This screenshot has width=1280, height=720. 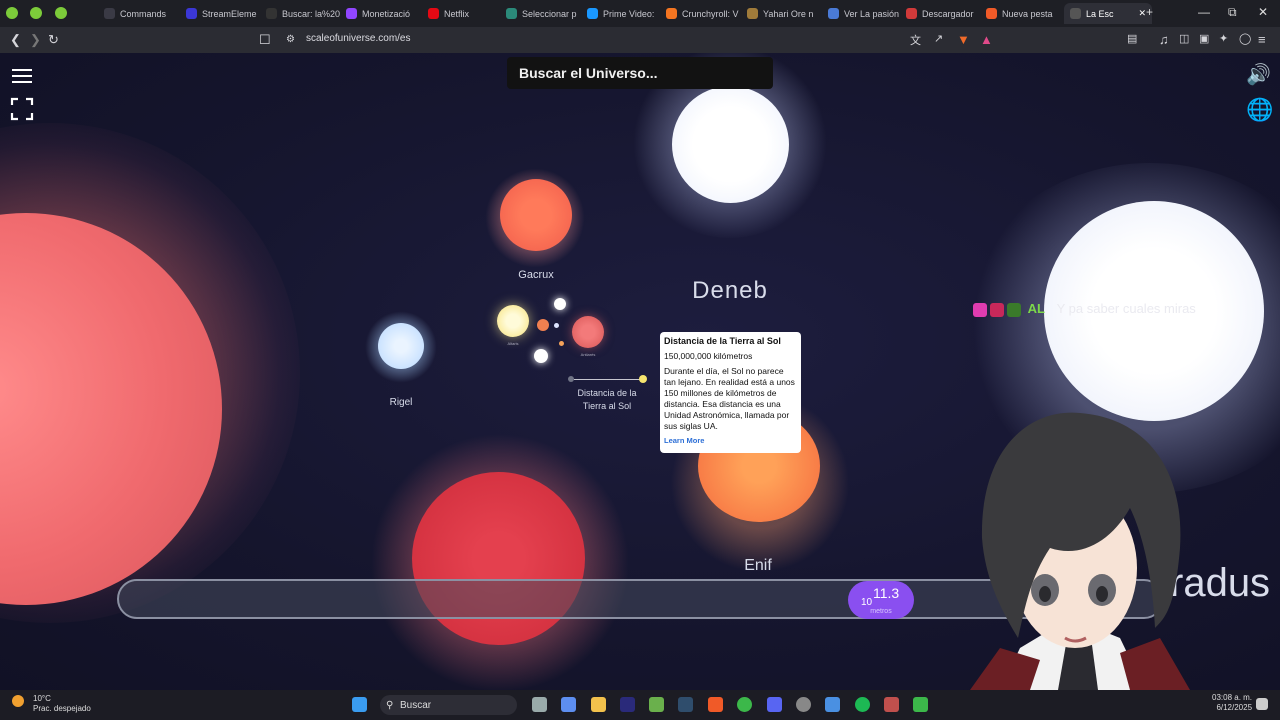 What do you see at coordinates (535, 275) in the screenshot?
I see `gacrux-label: Gacrux` at bounding box center [535, 275].